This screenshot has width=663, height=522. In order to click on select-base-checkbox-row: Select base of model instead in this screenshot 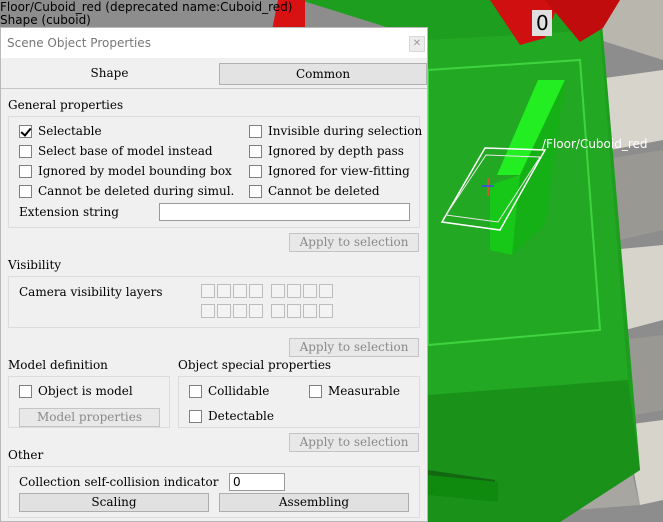, I will do `click(116, 151)`.